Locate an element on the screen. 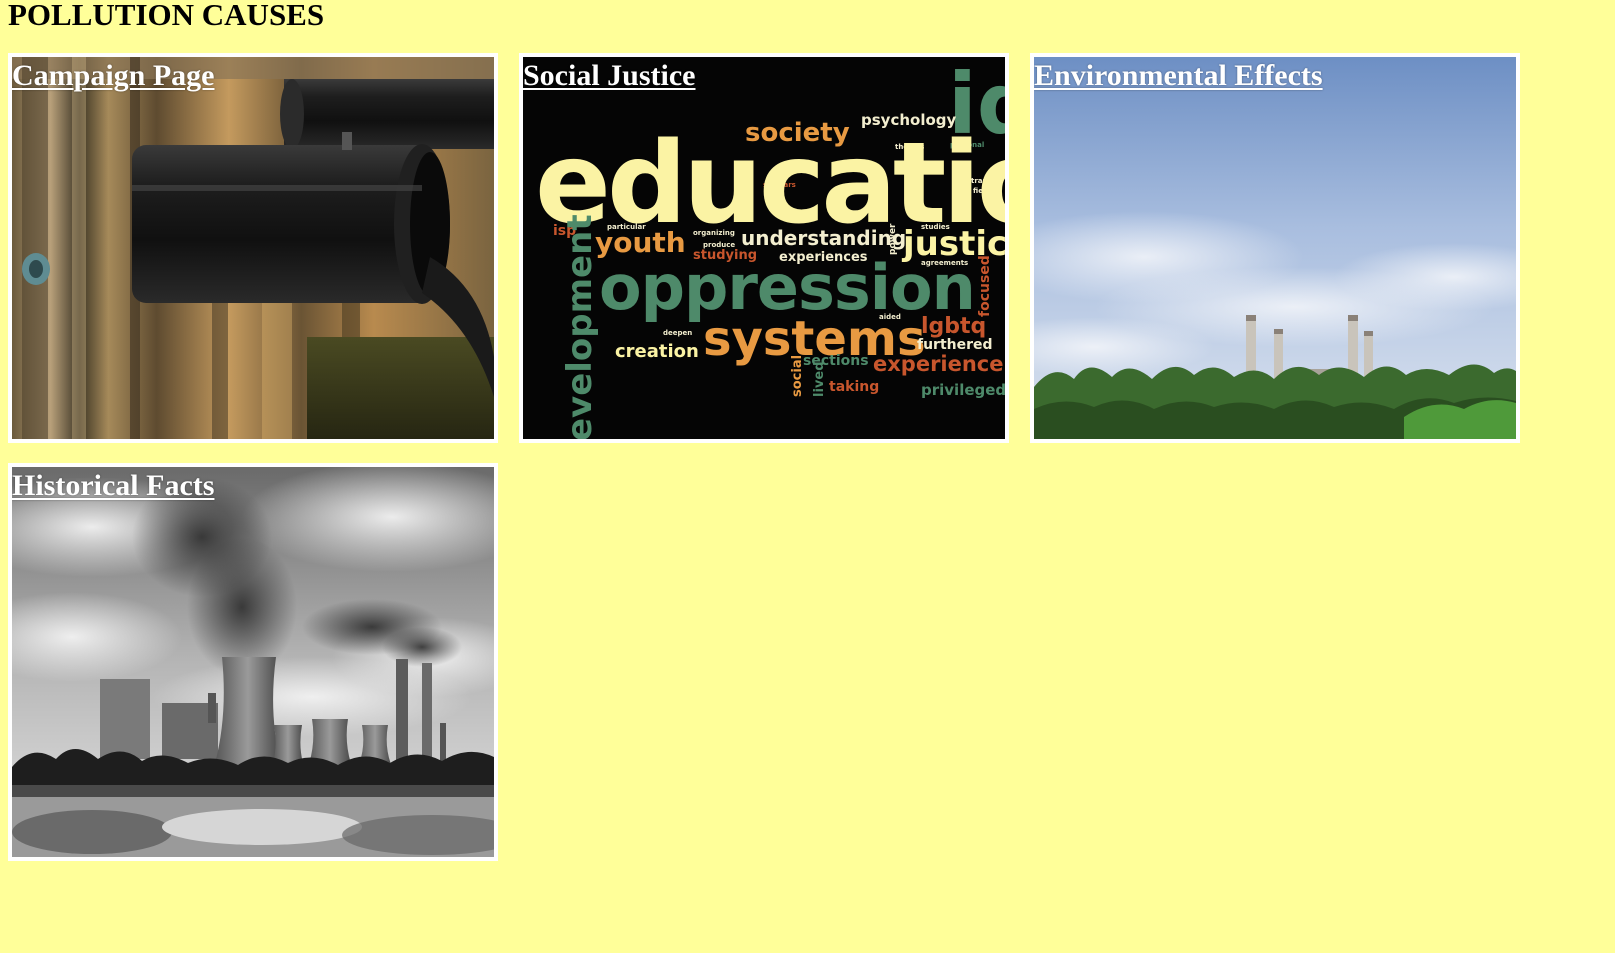  historical-facts-tile: Historical Facts is located at coordinates (253, 662).